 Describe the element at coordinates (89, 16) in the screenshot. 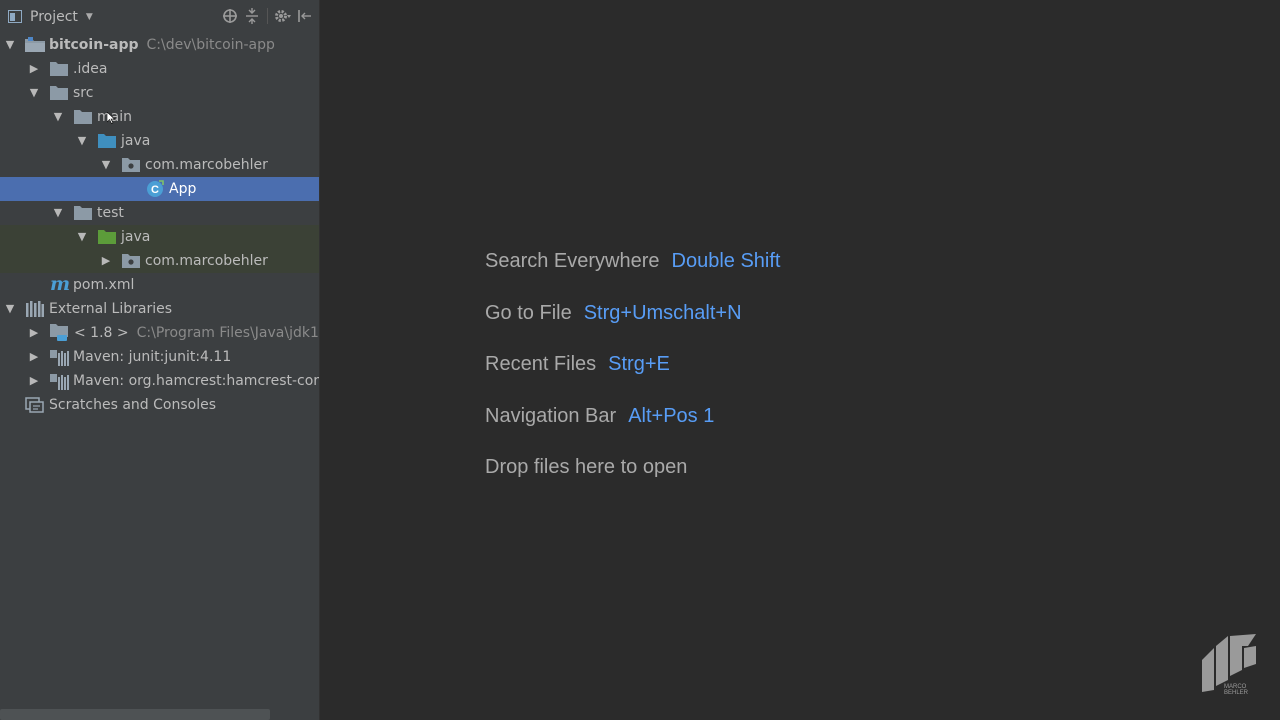

I see `chevron-down-icon: ▼` at that location.